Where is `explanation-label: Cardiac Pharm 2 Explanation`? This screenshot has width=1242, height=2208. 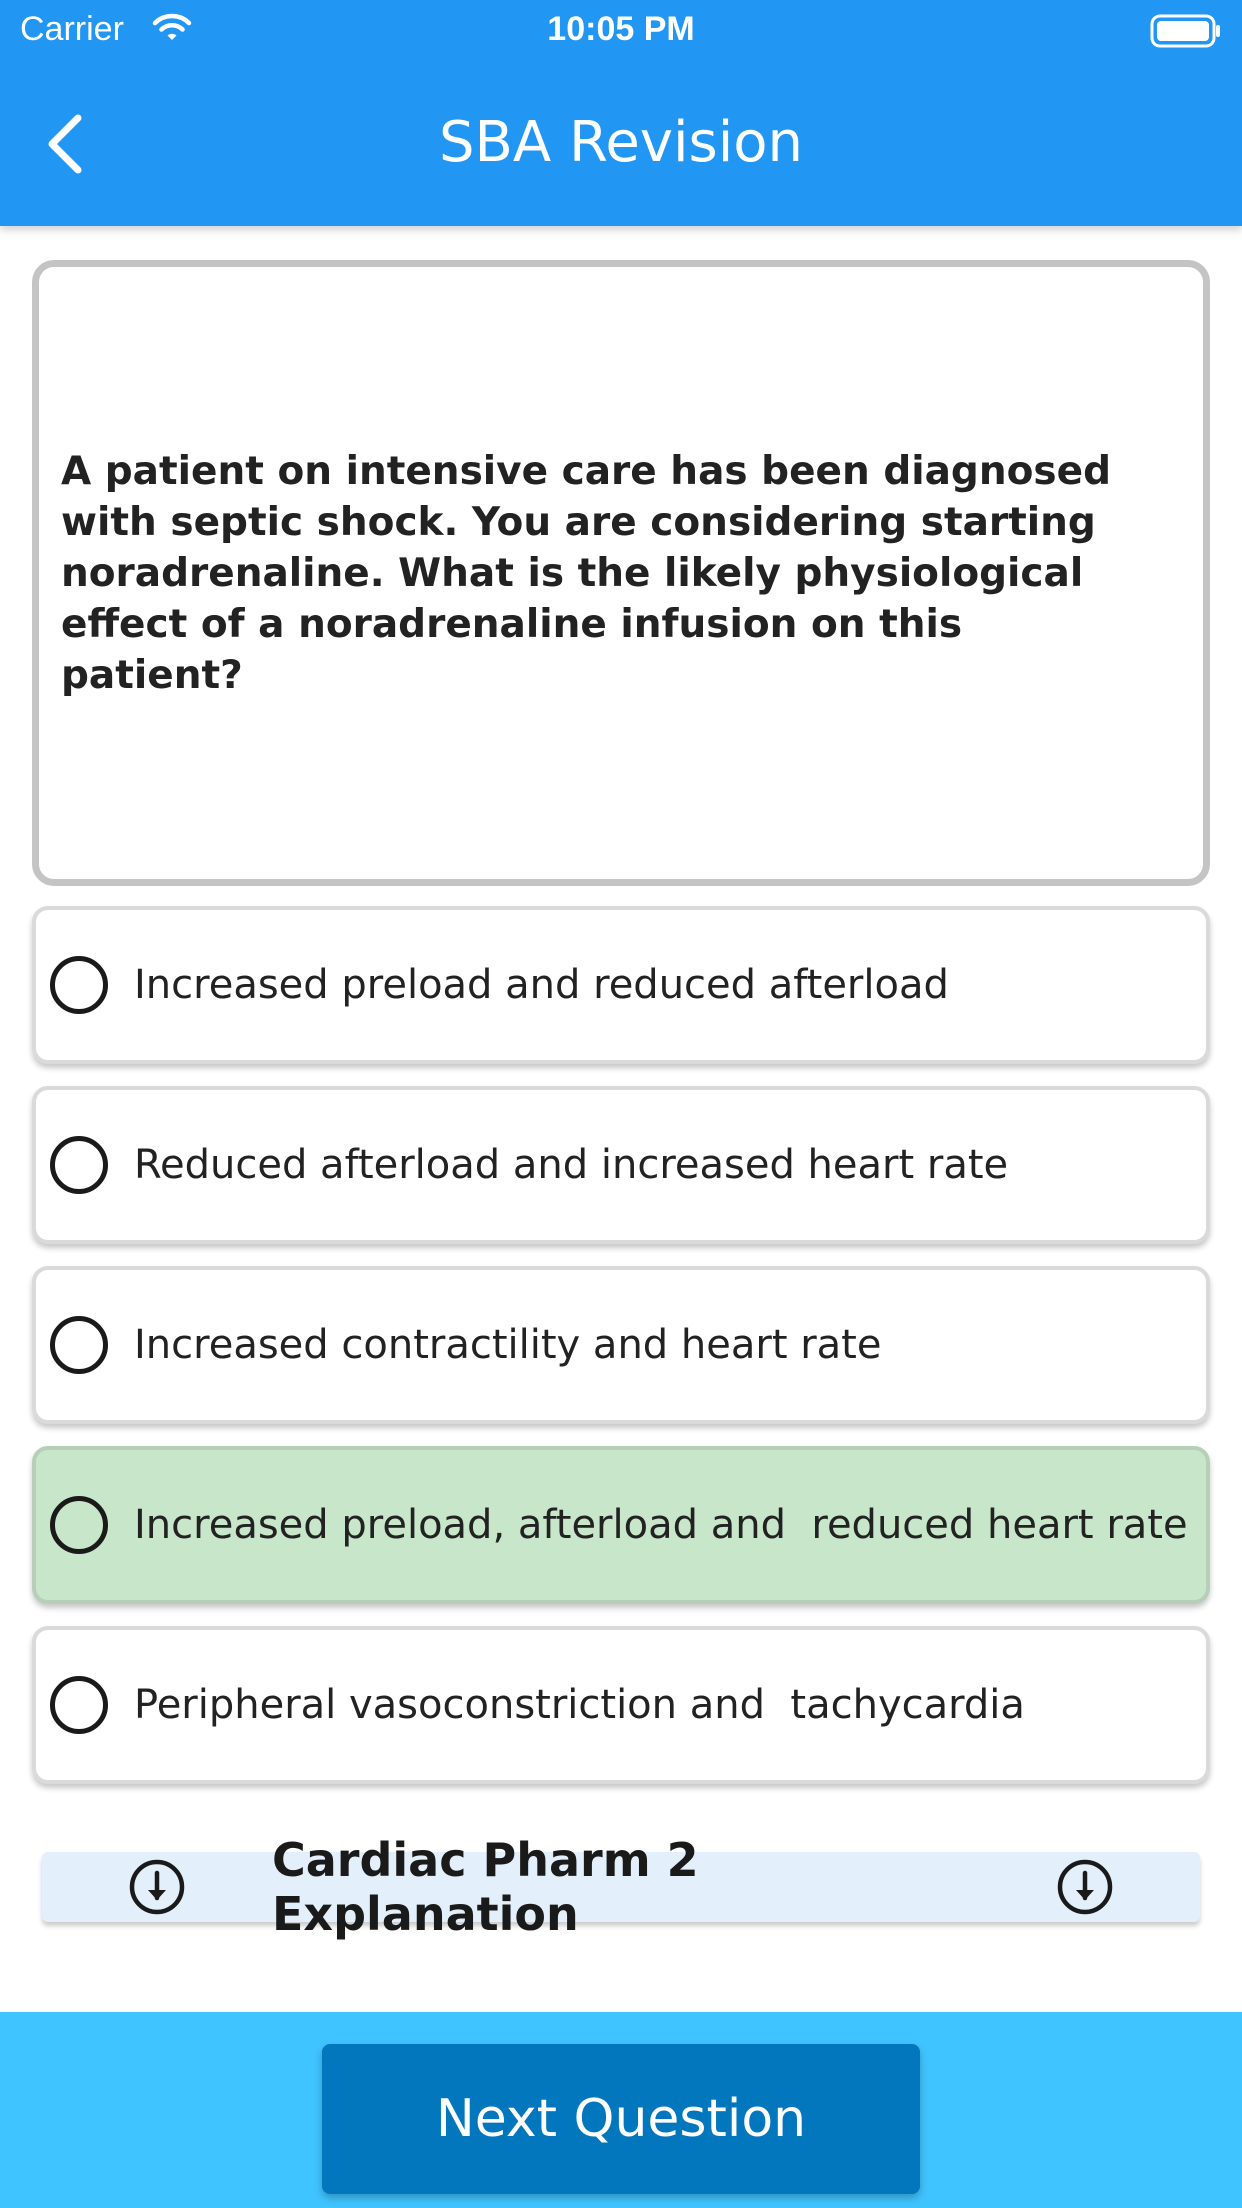
explanation-label: Cardiac Pharm 2 Explanation is located at coordinates (485, 1887).